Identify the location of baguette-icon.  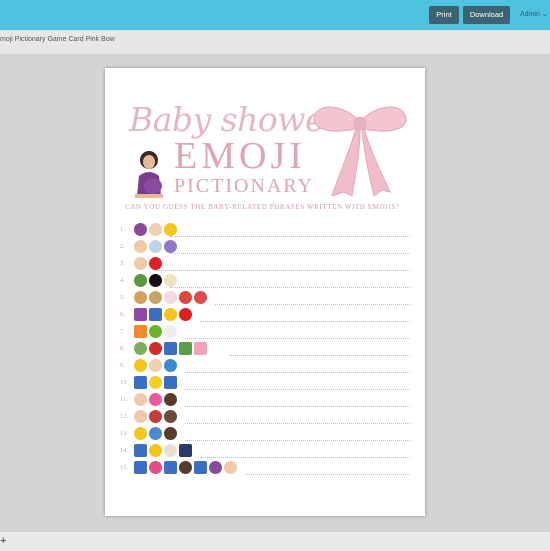
(140, 297).